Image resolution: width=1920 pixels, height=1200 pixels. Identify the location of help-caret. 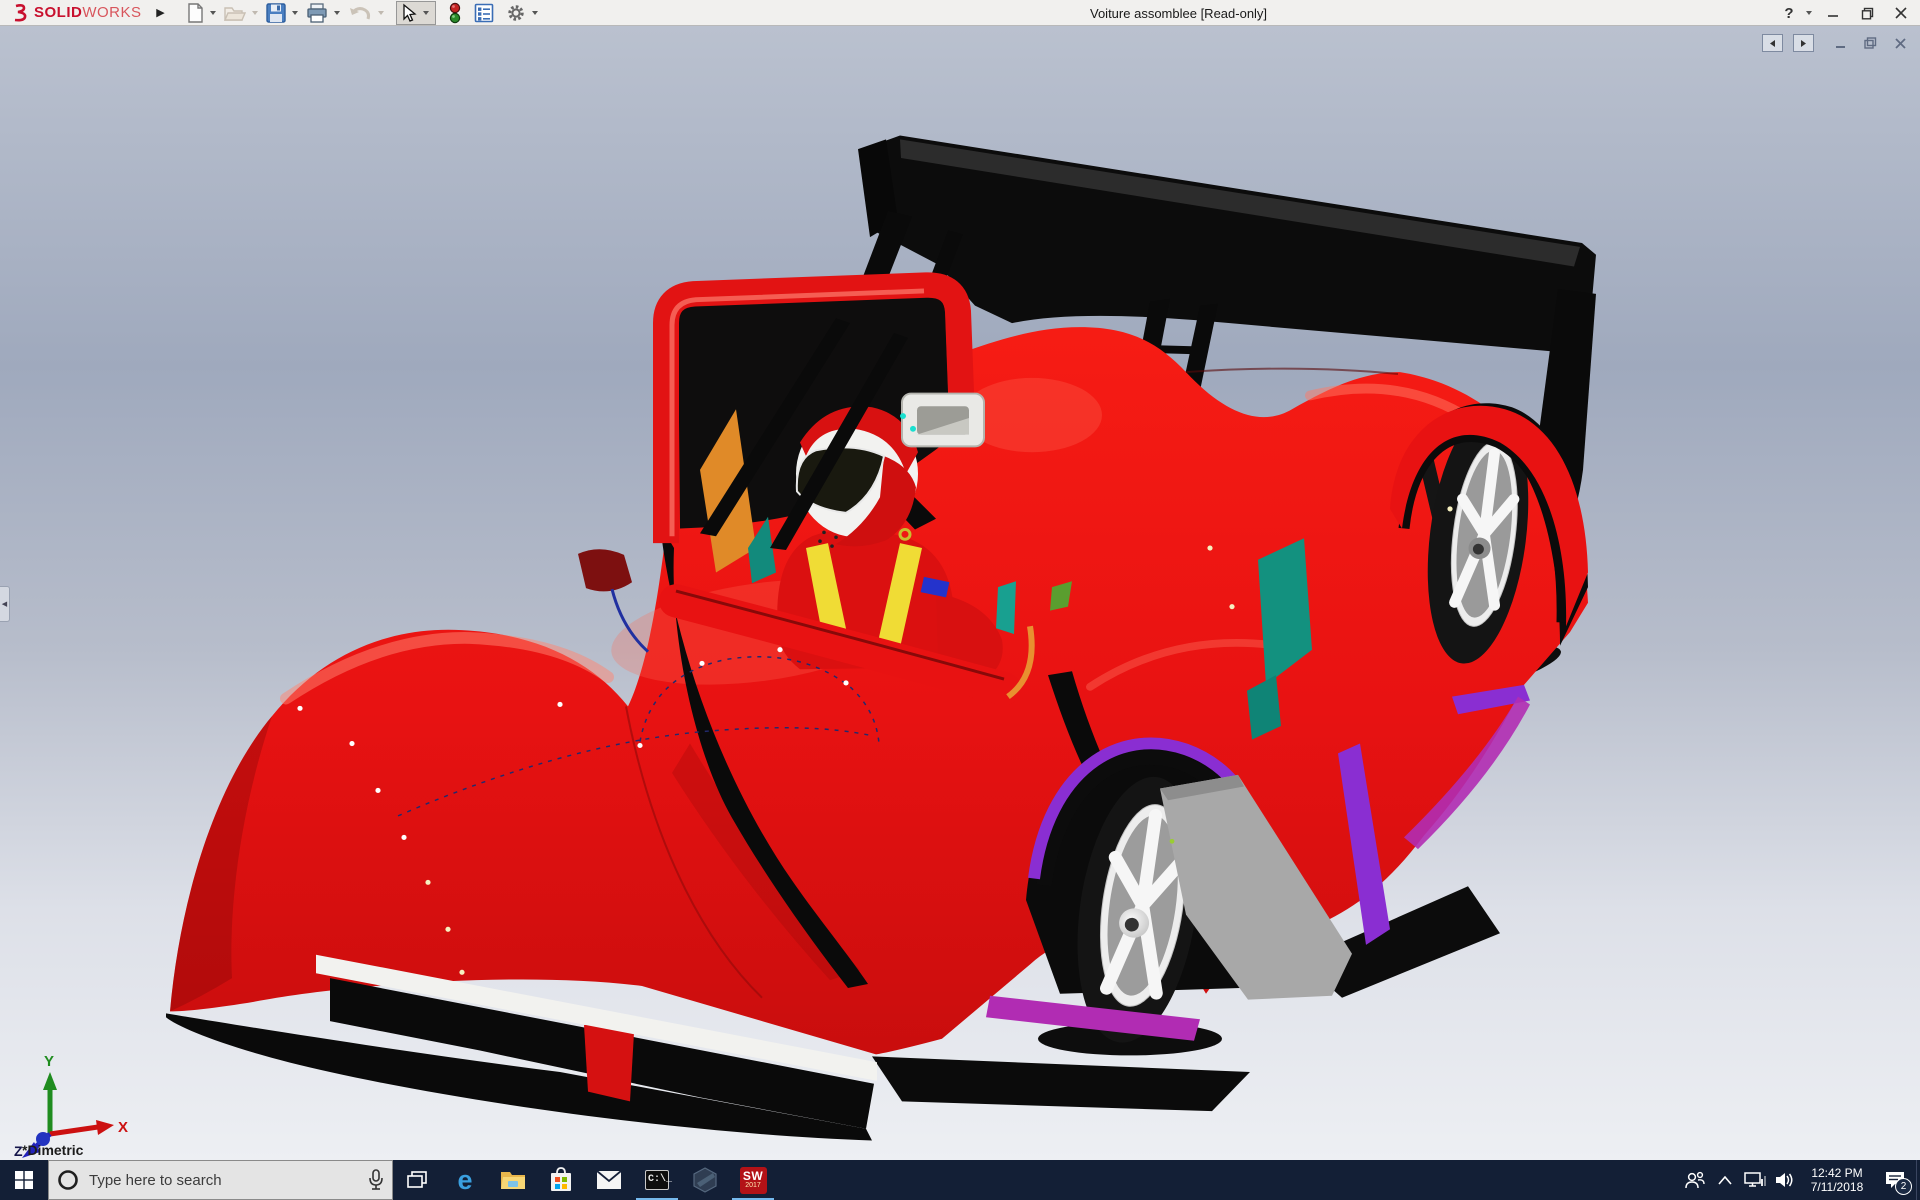
(1809, 13).